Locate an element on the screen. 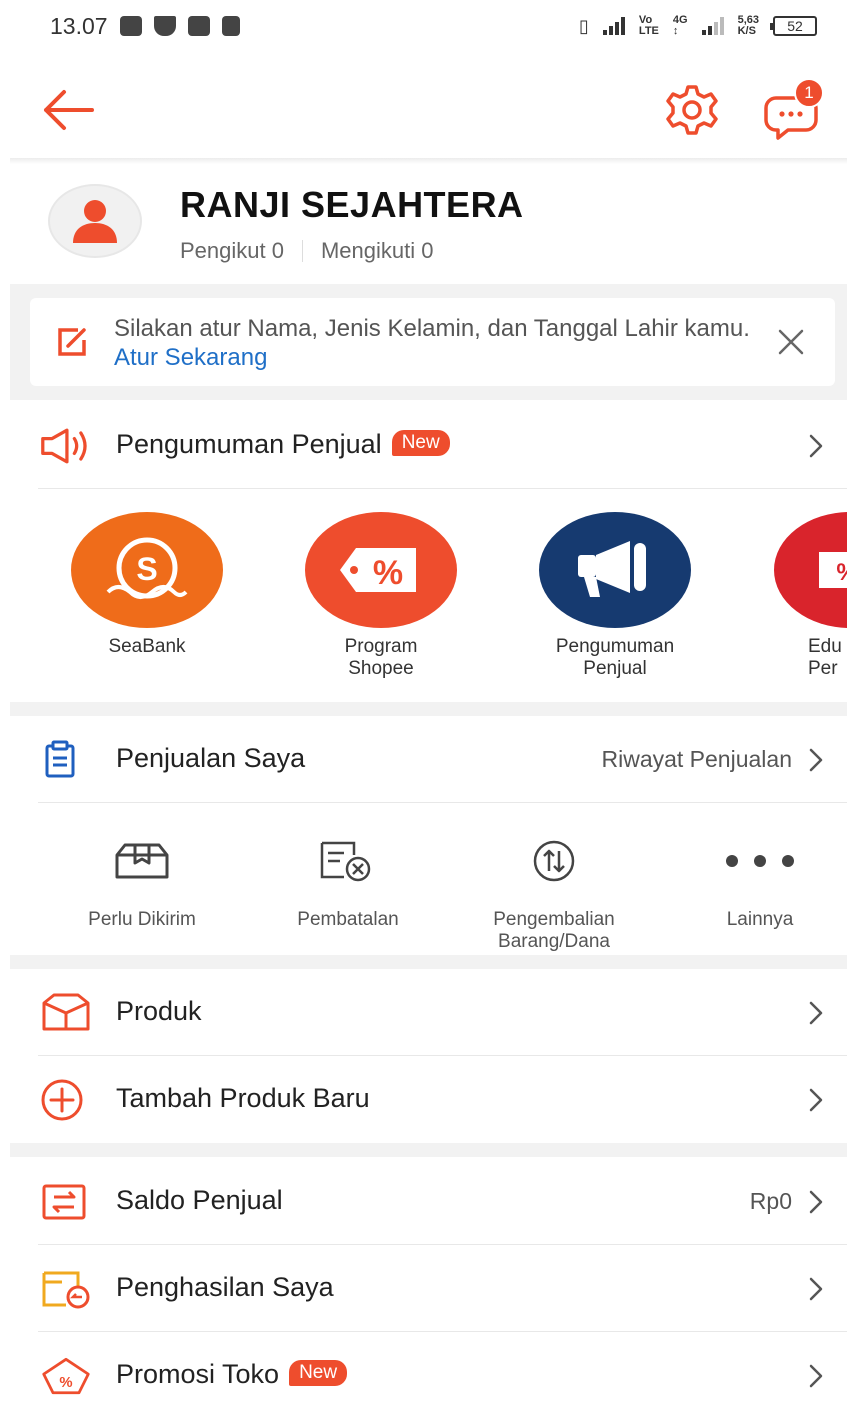 This screenshot has width=847, height=1410. status-time: 13.07 is located at coordinates (79, 25).